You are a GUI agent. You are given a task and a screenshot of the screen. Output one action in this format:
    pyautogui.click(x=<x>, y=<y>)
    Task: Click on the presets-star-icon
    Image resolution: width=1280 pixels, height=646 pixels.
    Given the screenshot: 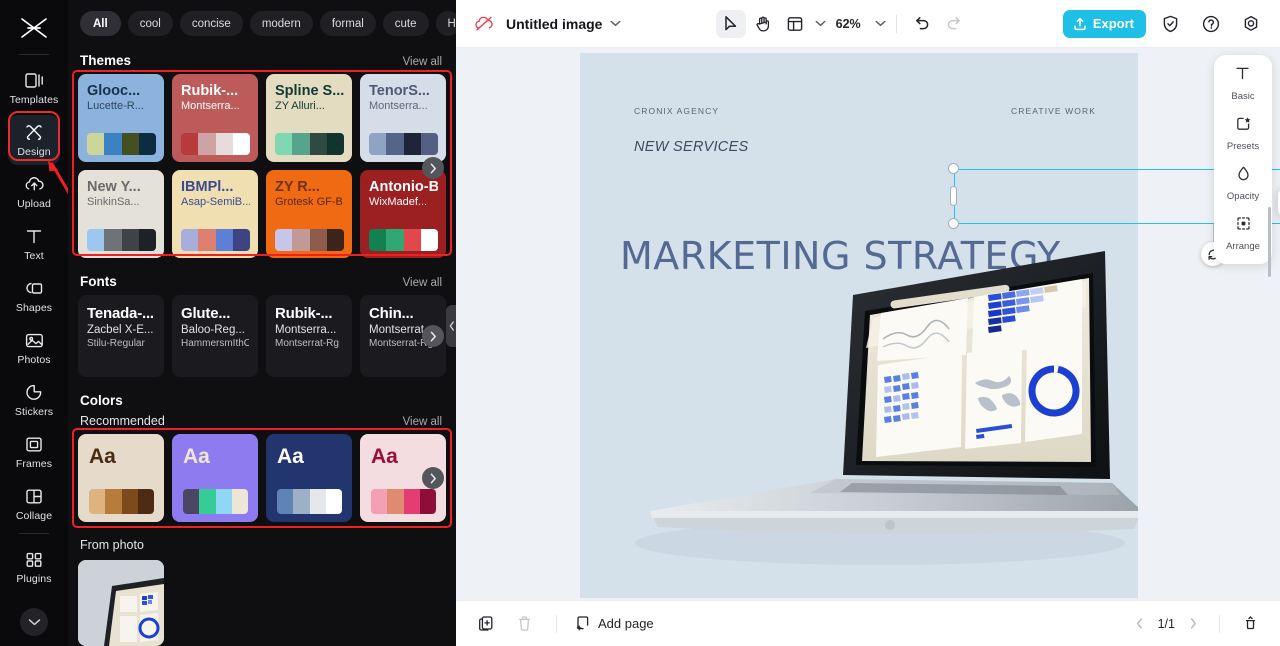 What is the action you would take?
    pyautogui.click(x=1243, y=126)
    